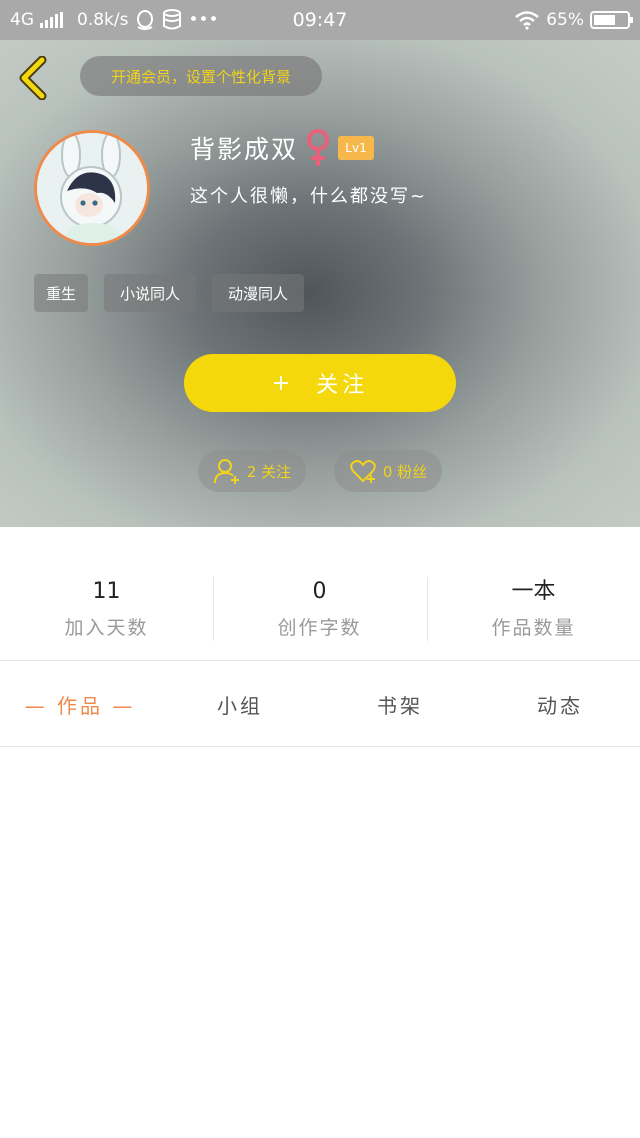 This screenshot has height=1138, width=640. I want to click on follow-label: 关注, so click(342, 385).